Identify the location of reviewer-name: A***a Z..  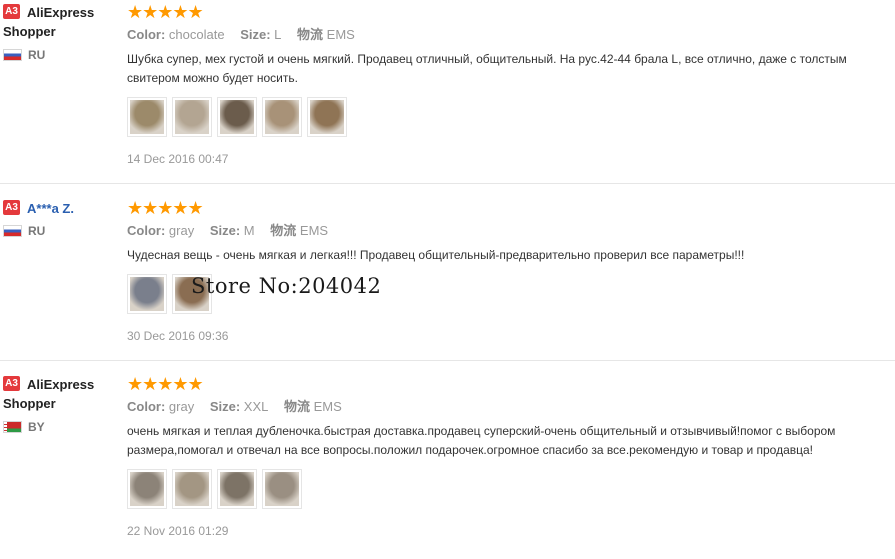
(50, 208).